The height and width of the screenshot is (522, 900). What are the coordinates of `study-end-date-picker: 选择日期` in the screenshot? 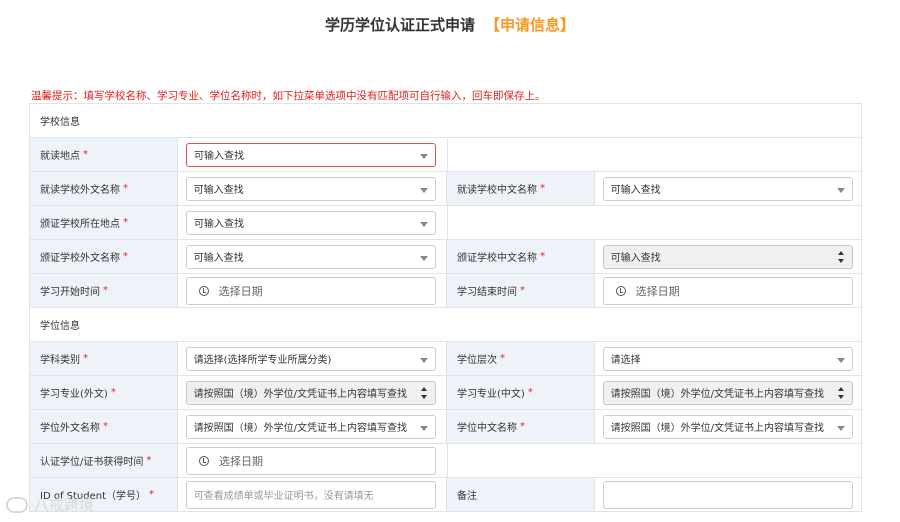 It's located at (727, 290).